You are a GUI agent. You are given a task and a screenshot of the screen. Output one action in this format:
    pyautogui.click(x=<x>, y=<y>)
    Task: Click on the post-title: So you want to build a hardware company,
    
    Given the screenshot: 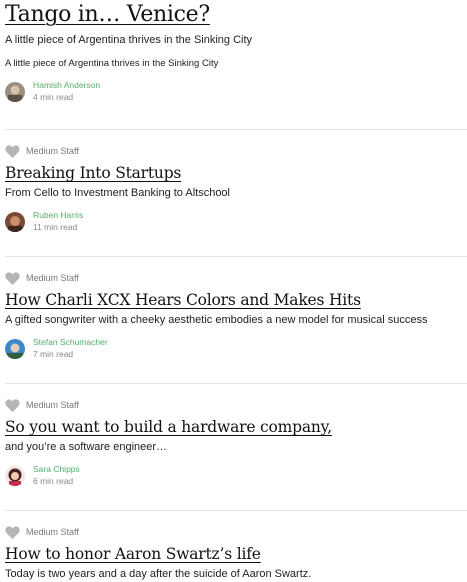 What is the action you would take?
    pyautogui.click(x=214, y=427)
    